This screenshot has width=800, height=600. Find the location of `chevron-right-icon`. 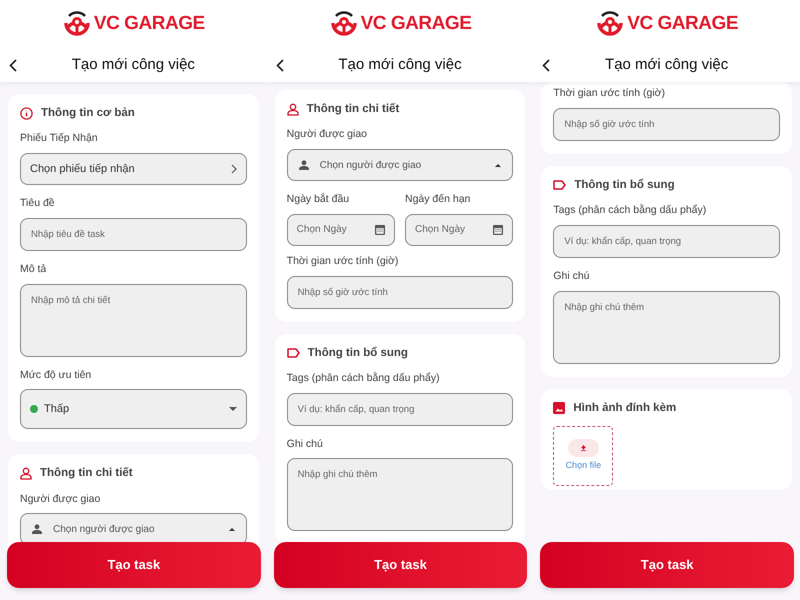

chevron-right-icon is located at coordinates (233, 169).